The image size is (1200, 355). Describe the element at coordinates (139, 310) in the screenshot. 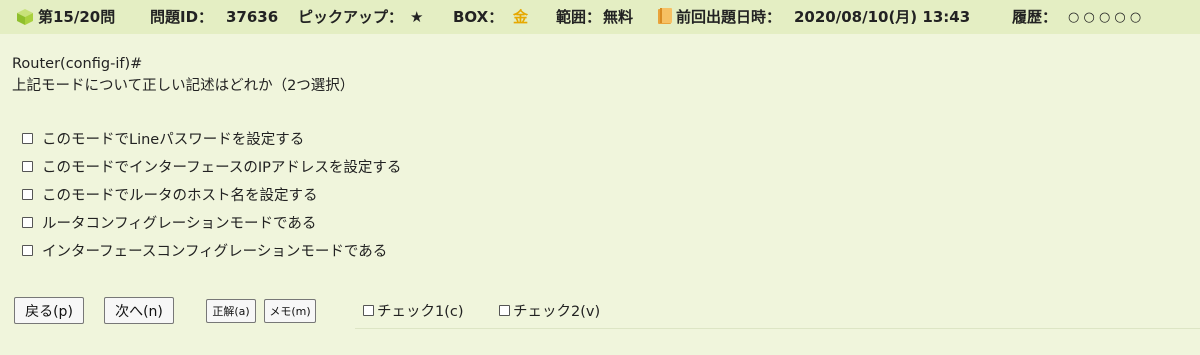

I see `next-button: 次へ(n)` at that location.